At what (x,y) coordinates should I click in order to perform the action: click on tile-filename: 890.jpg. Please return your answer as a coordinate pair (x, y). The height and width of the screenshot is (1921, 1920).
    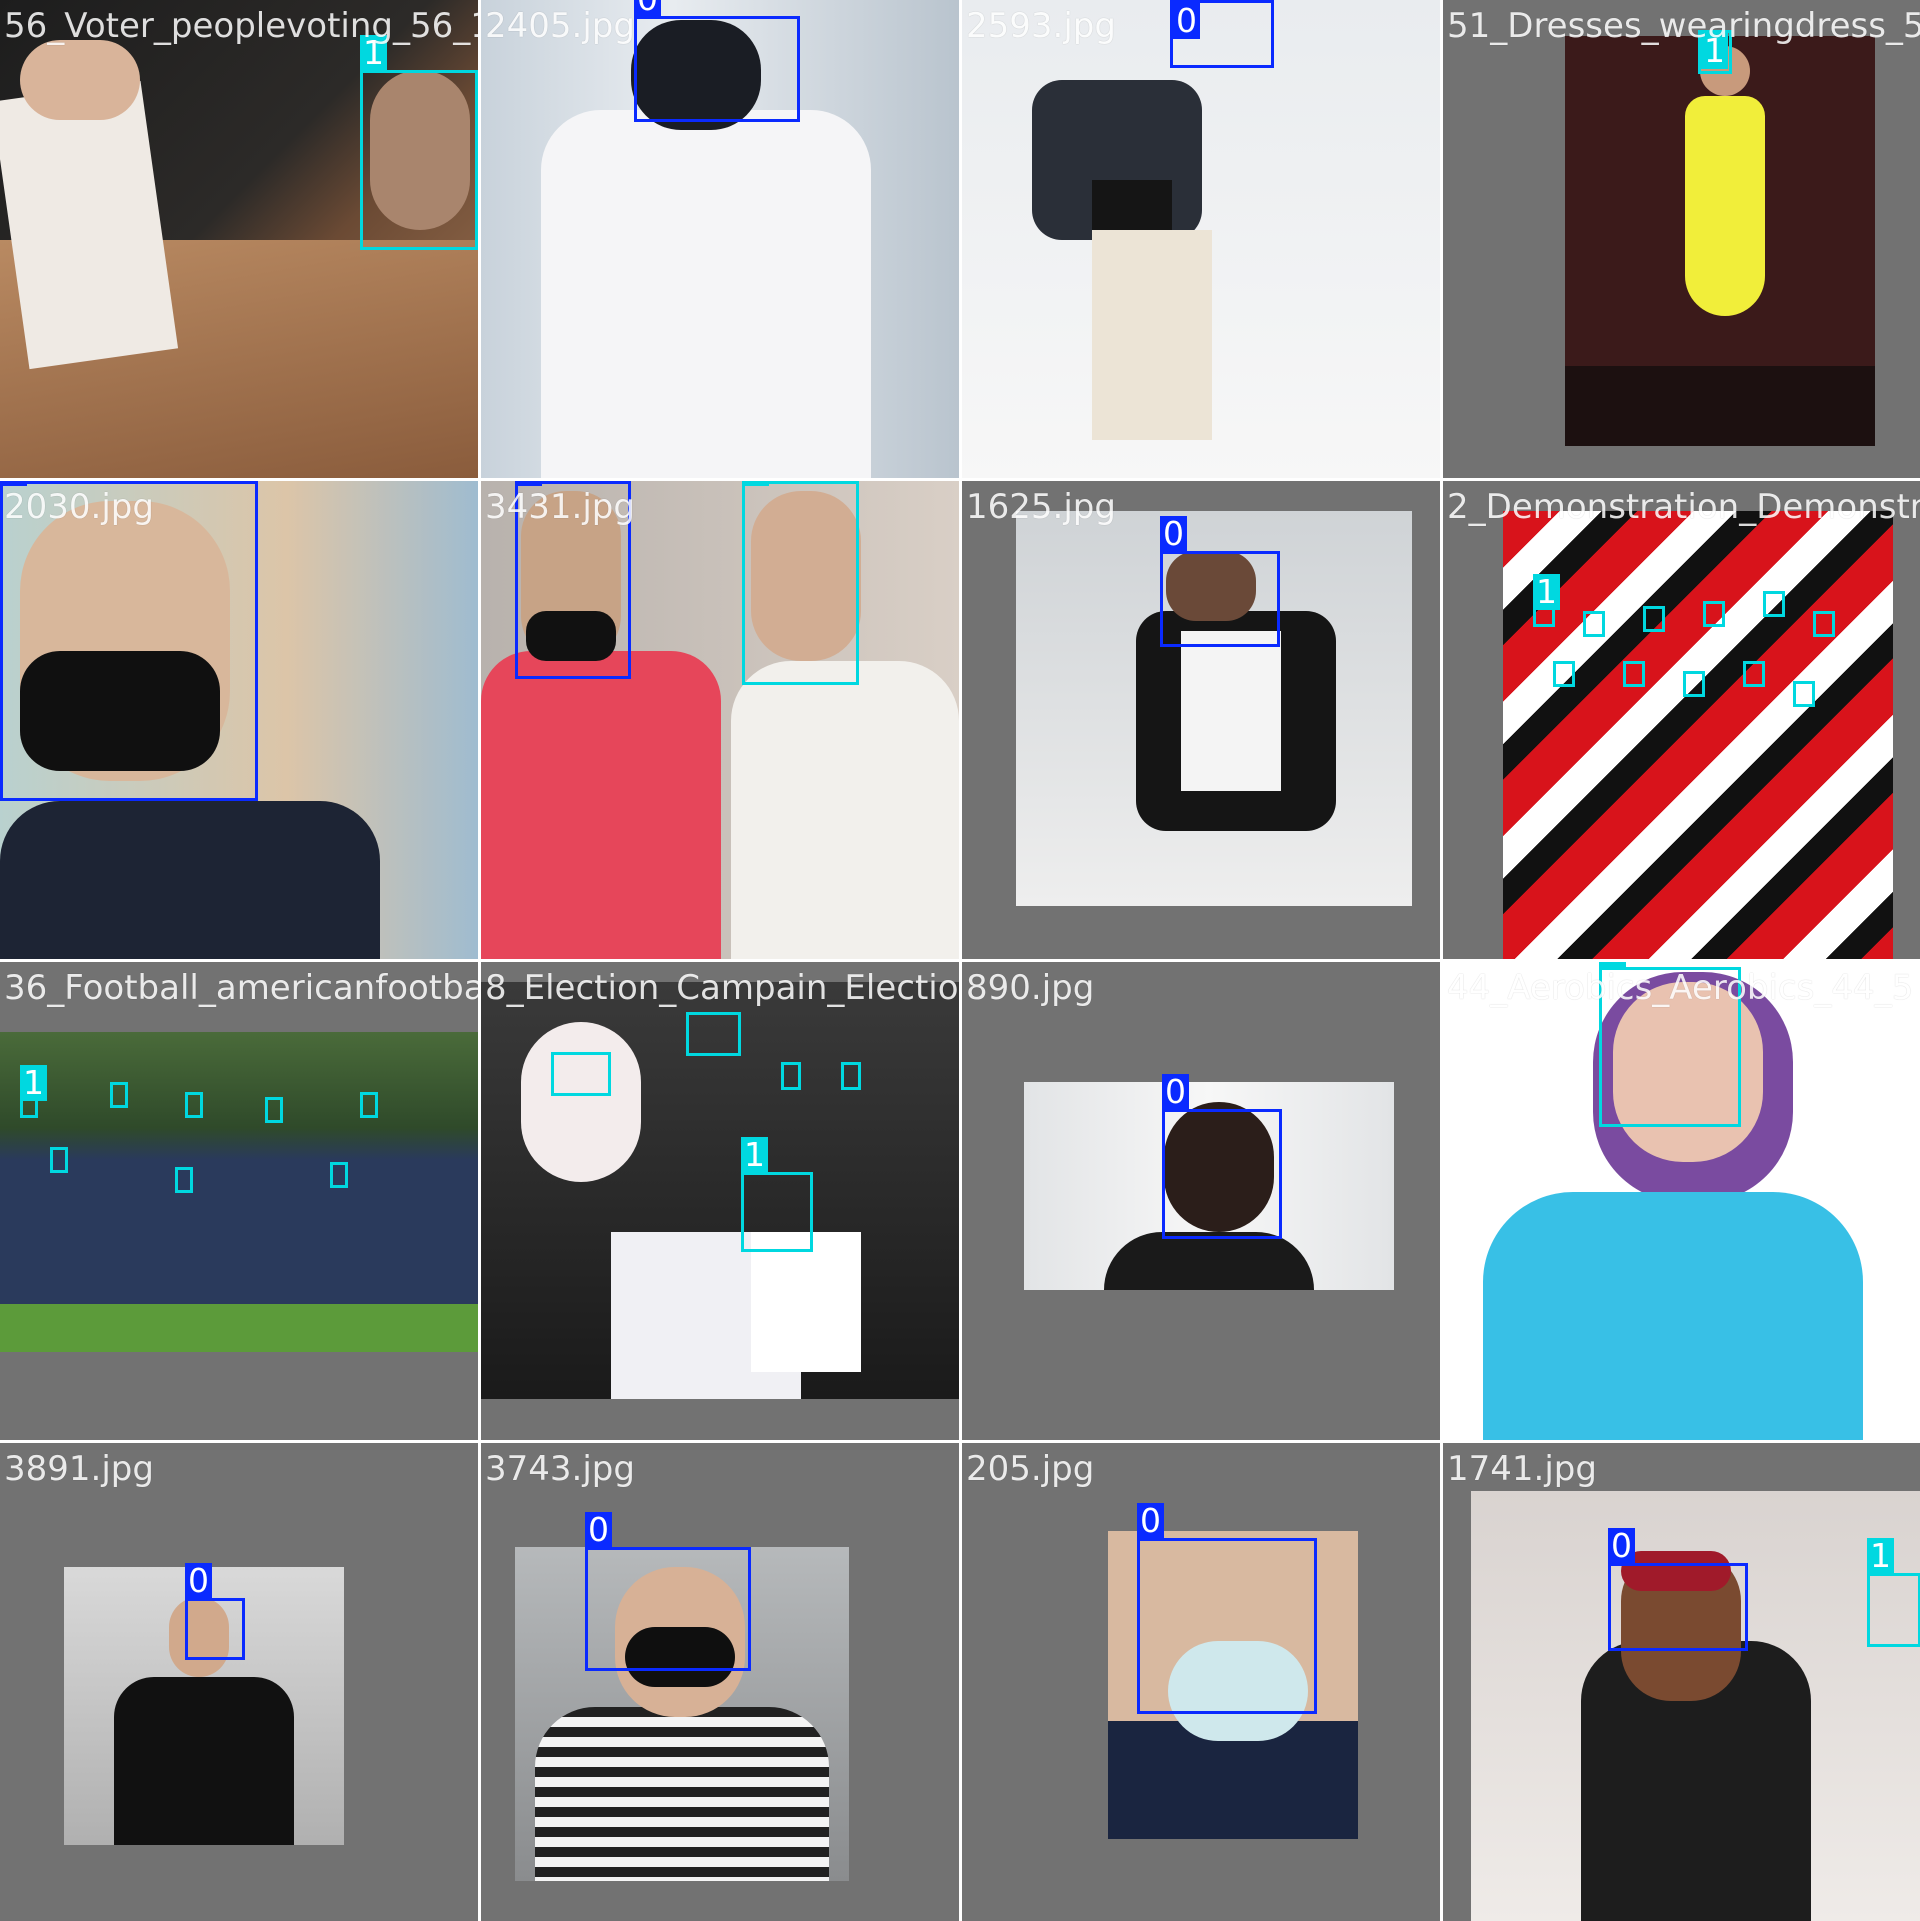
    Looking at the image, I should click on (1030, 988).